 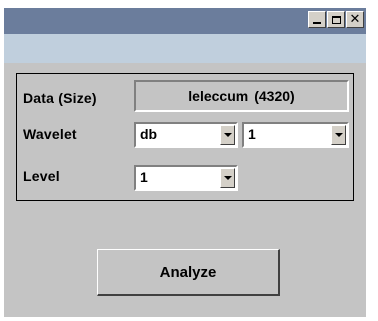 What do you see at coordinates (186, 135) in the screenshot?
I see `wavelet-family-select: db` at bounding box center [186, 135].